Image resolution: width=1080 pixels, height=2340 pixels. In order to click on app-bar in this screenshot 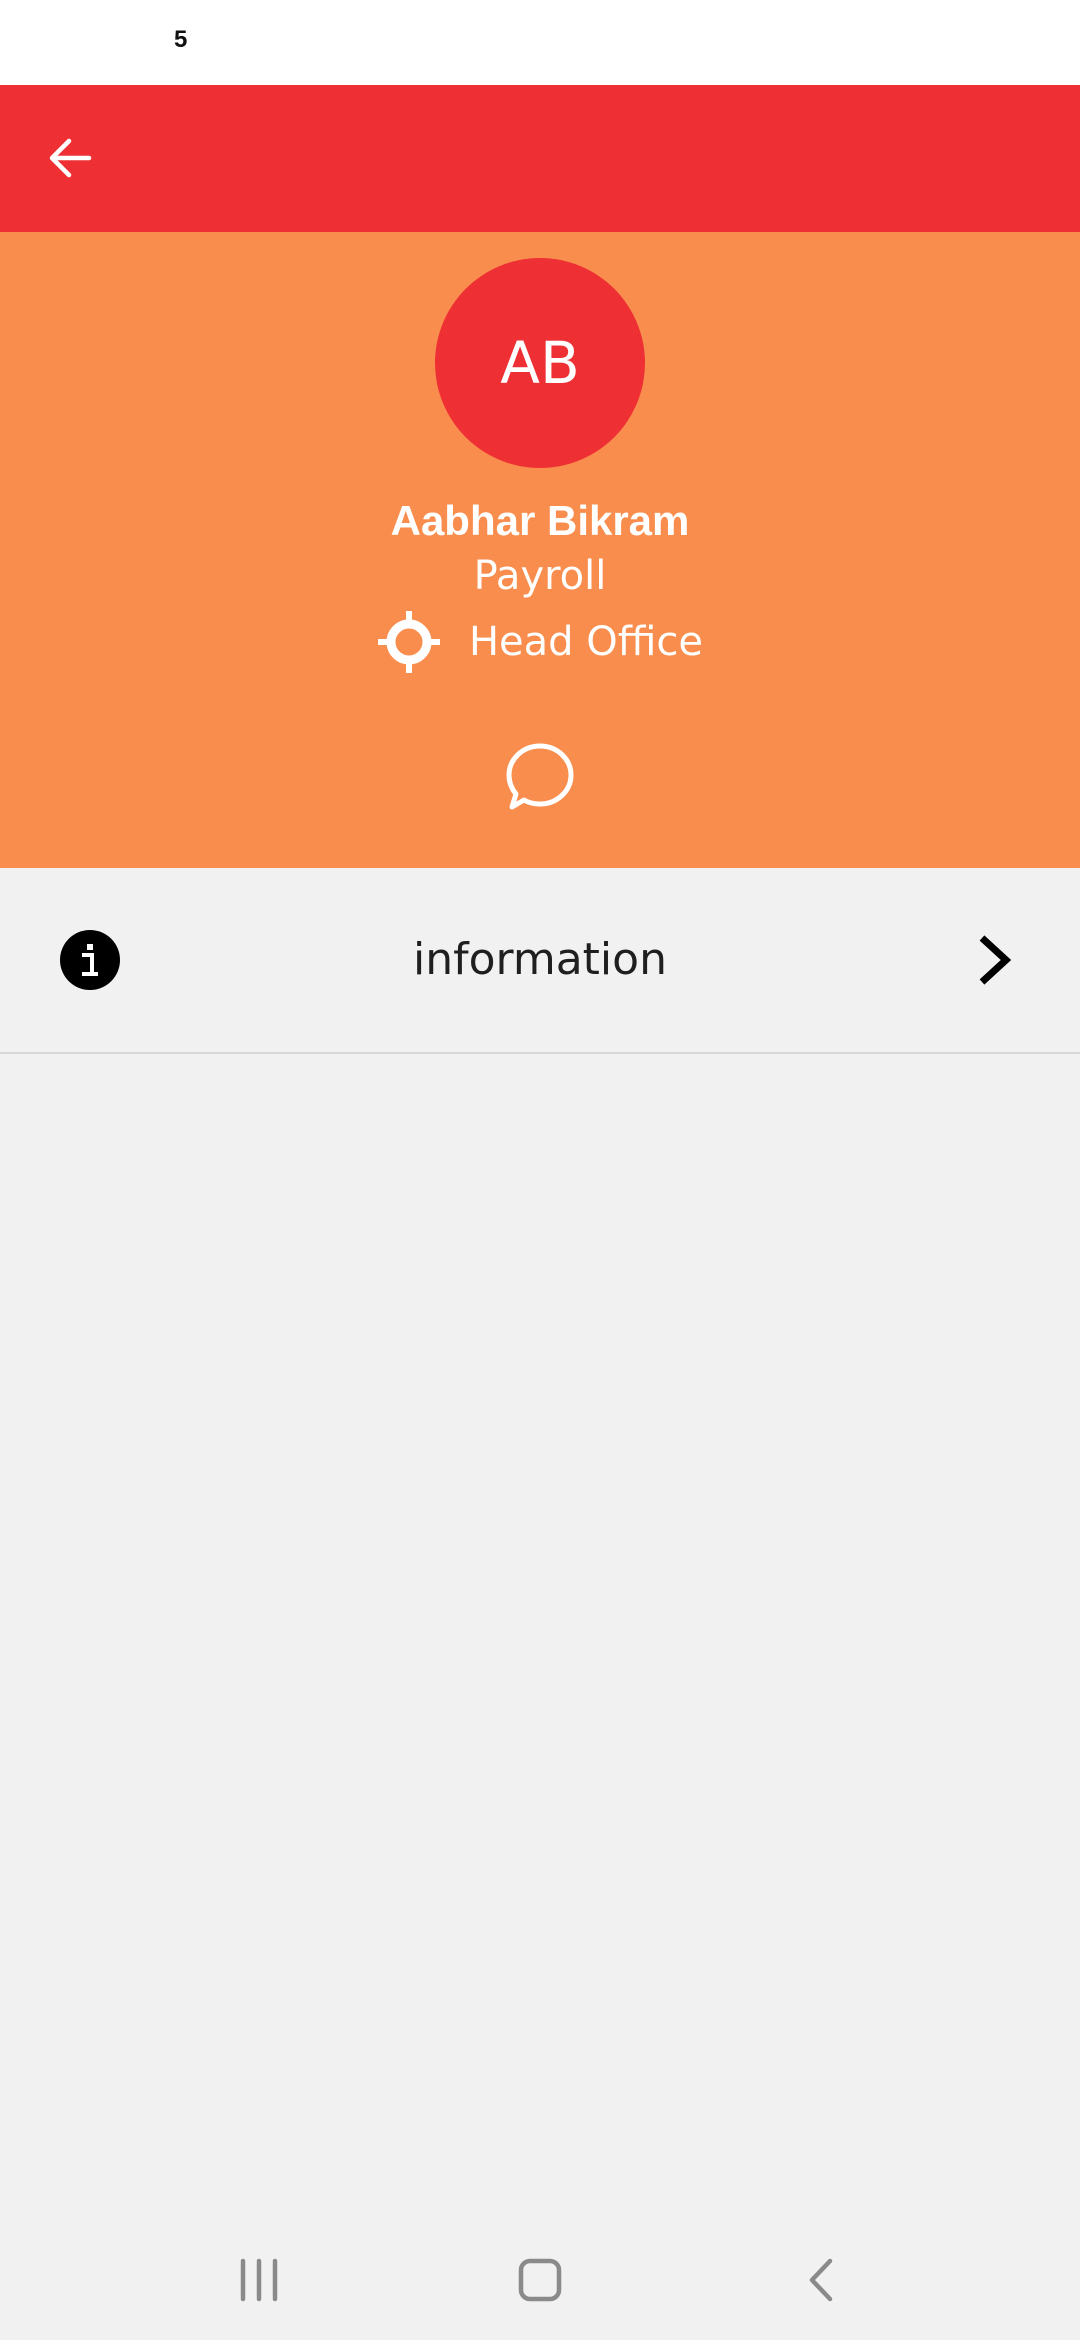, I will do `click(540, 158)`.